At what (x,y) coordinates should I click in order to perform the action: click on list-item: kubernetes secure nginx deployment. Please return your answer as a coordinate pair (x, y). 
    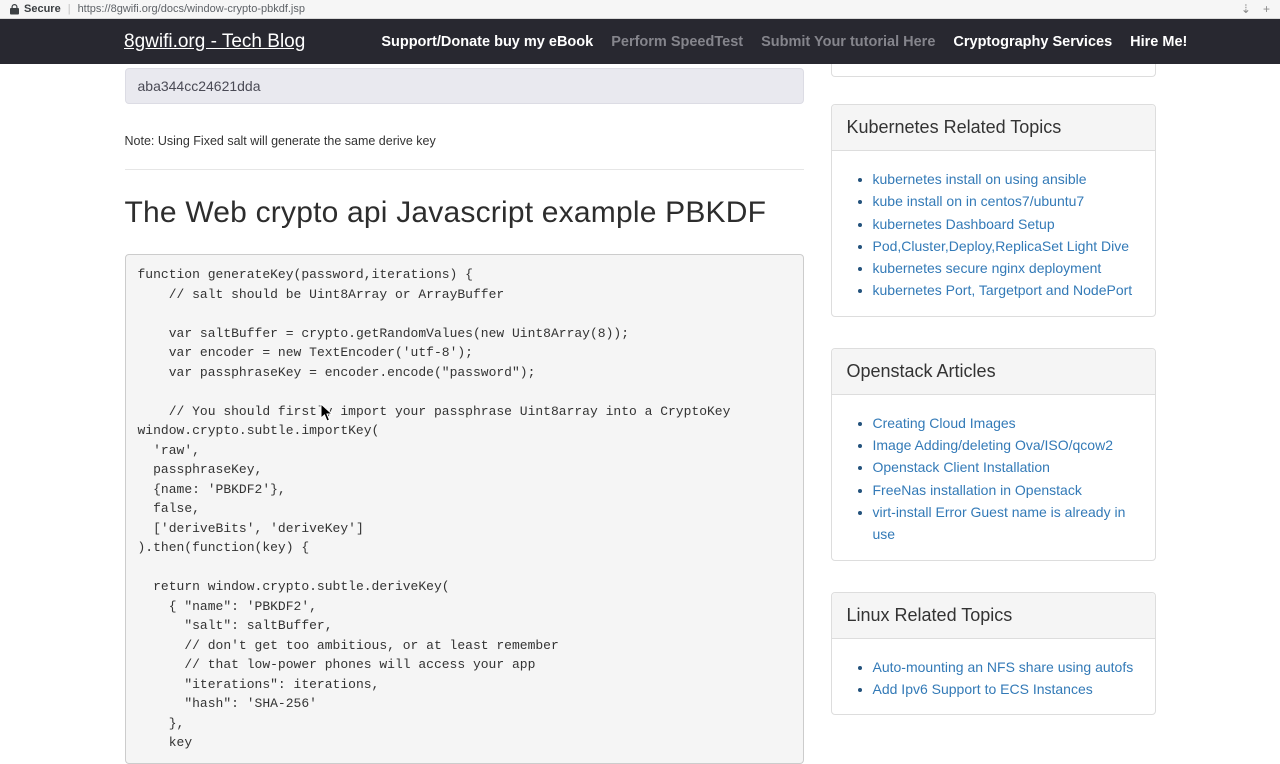
    Looking at the image, I should click on (1006, 268).